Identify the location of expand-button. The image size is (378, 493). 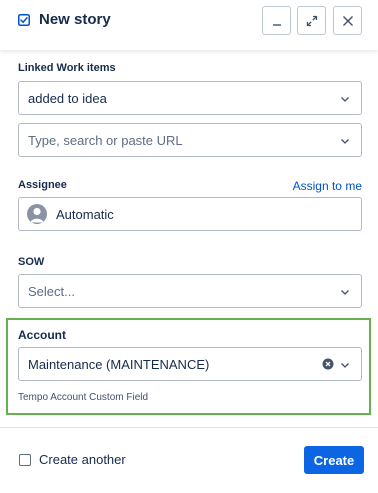
(311, 20).